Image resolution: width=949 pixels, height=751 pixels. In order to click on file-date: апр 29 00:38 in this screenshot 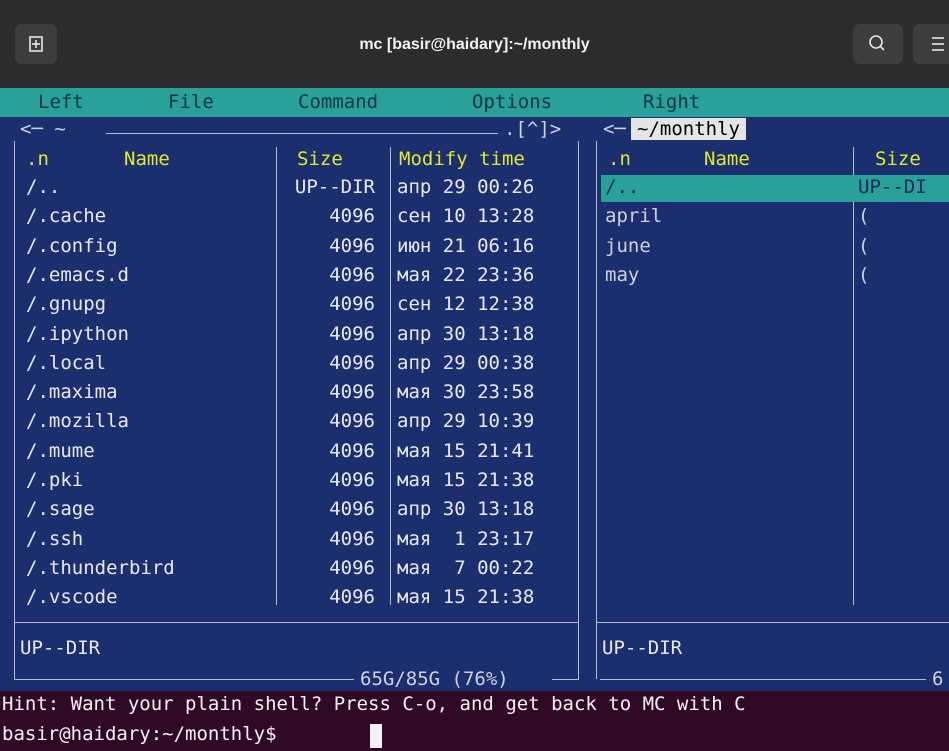, I will do `click(466, 363)`.